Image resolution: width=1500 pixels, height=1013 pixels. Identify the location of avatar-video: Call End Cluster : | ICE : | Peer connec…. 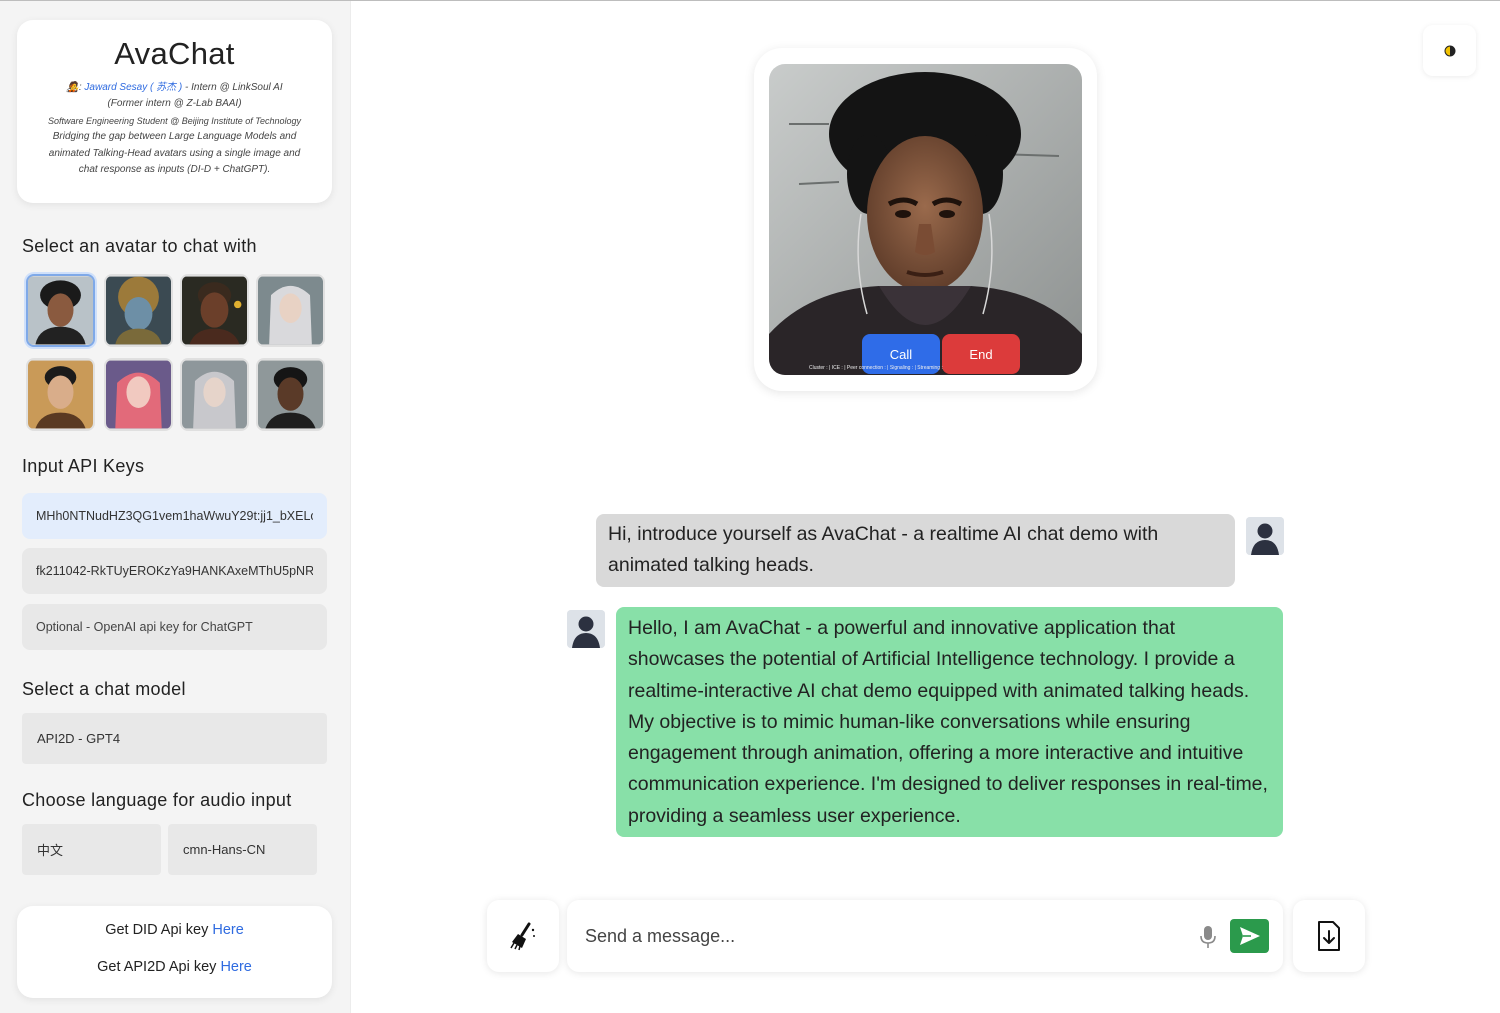
(925, 219).